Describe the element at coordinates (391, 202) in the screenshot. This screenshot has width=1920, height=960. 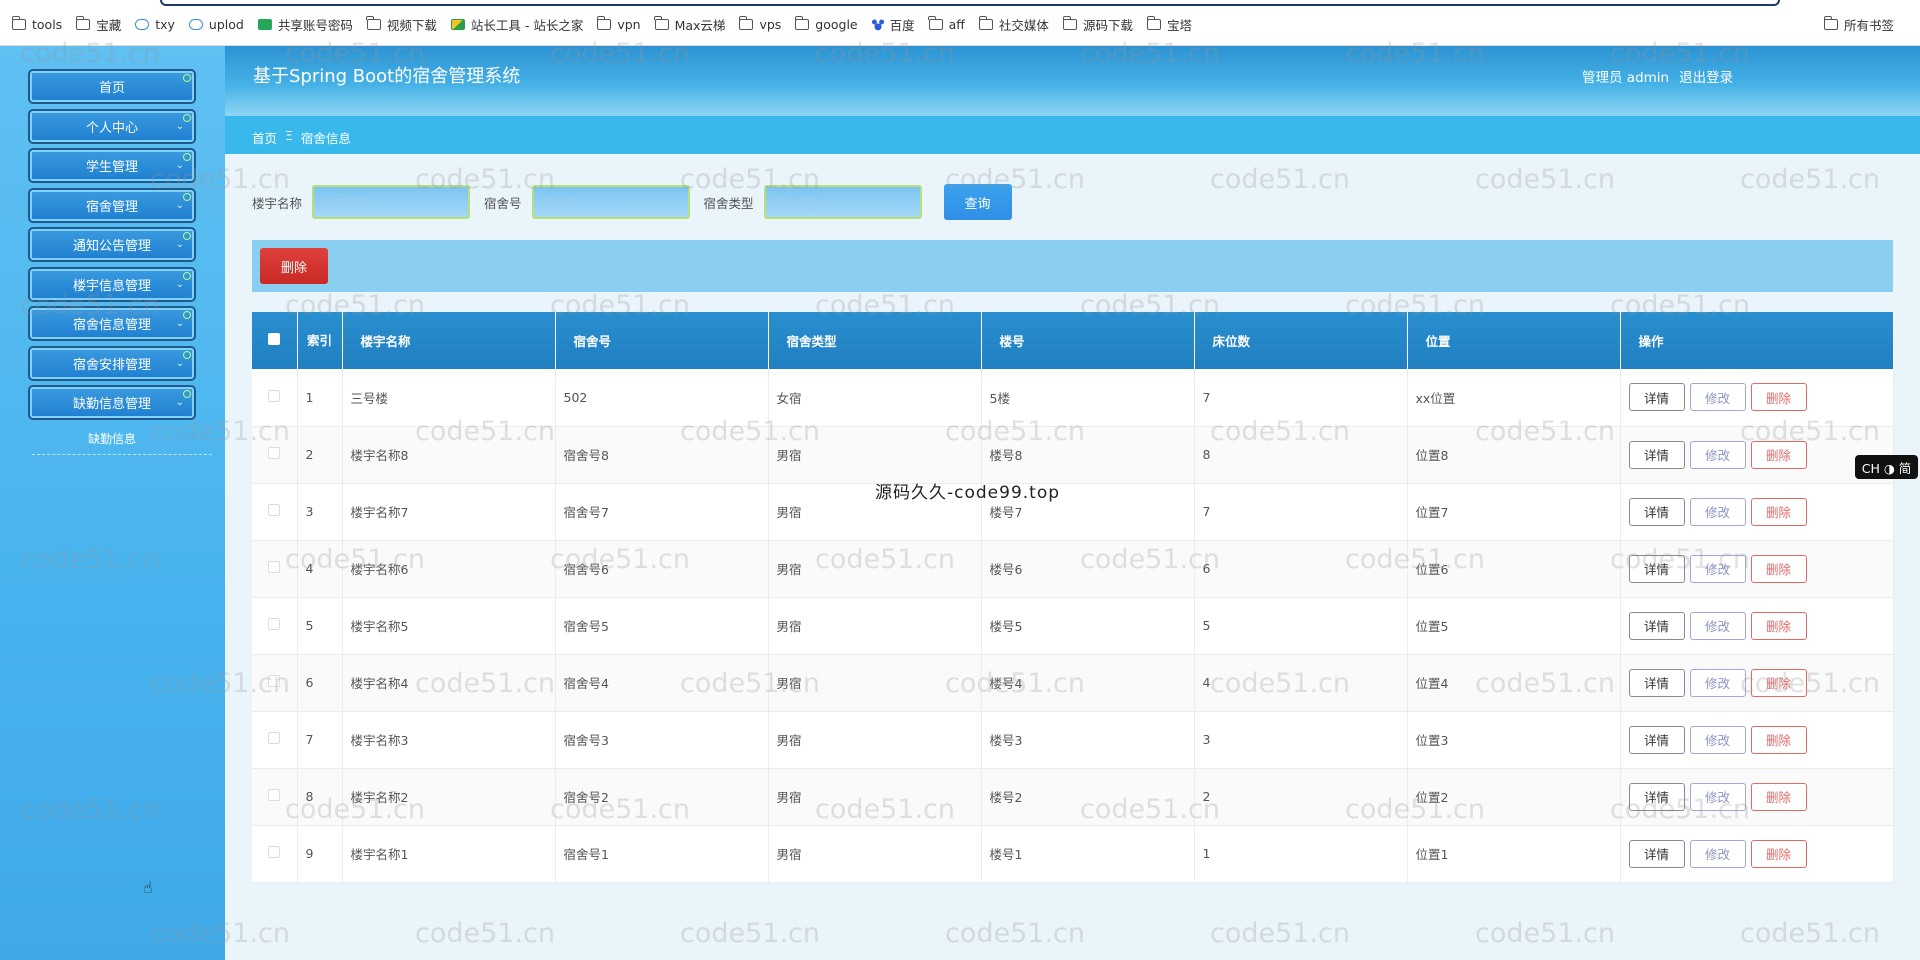
I see `building-input: 楼宇名称` at that location.